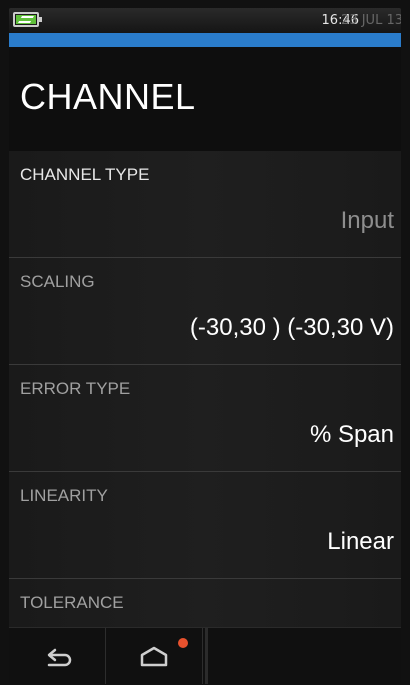 Image resolution: width=410 pixels, height=685 pixels. I want to click on navigation-bar, so click(205, 655).